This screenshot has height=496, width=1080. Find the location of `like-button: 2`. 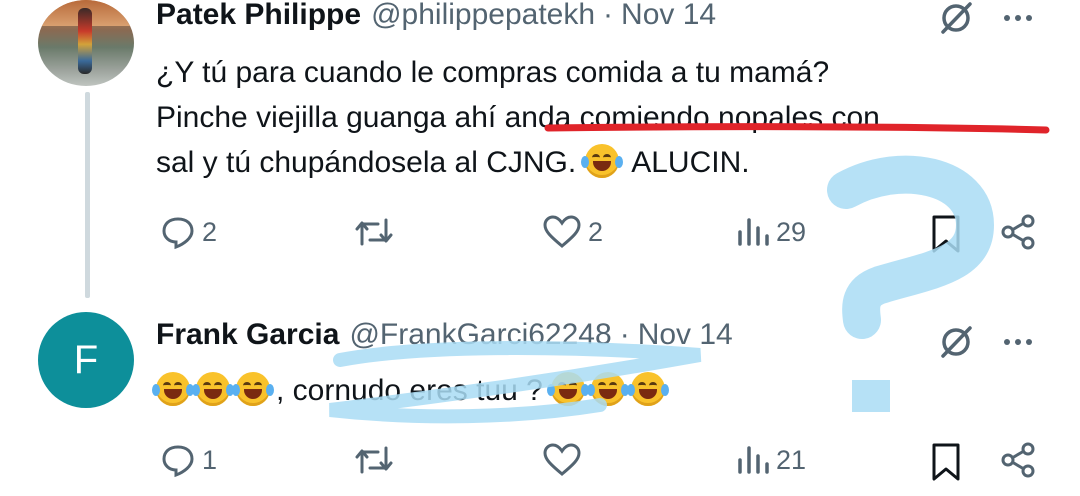

like-button: 2 is located at coordinates (572, 232).